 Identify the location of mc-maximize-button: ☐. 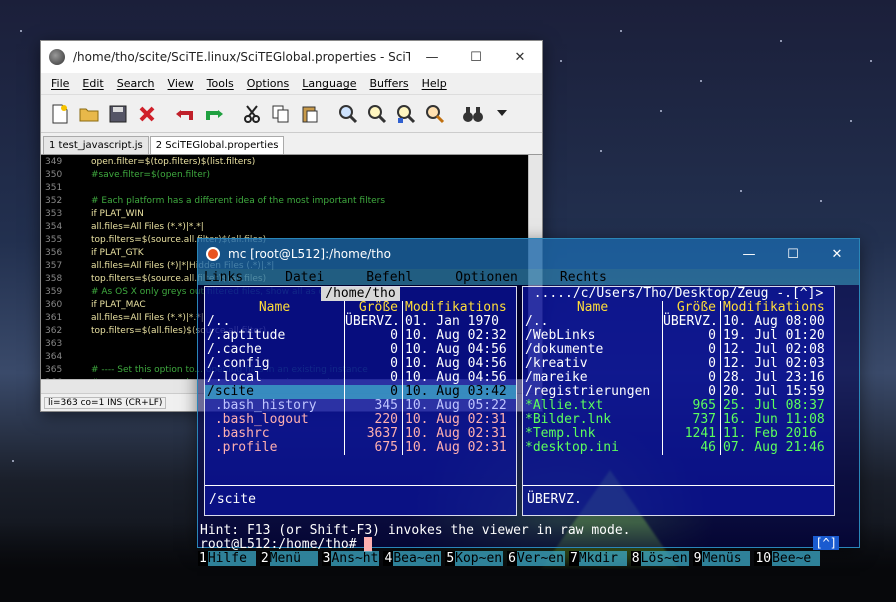
(793, 254).